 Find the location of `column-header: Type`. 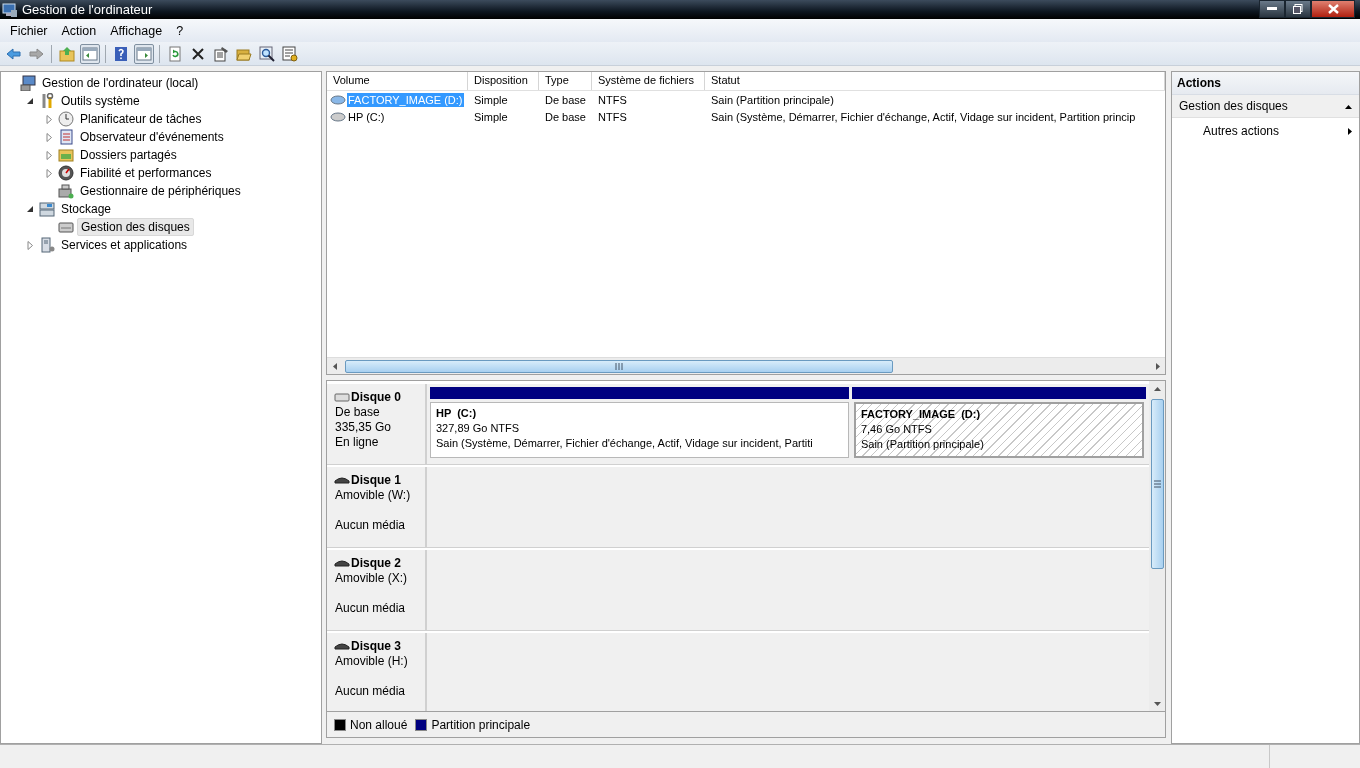

column-header: Type is located at coordinates (565, 81).